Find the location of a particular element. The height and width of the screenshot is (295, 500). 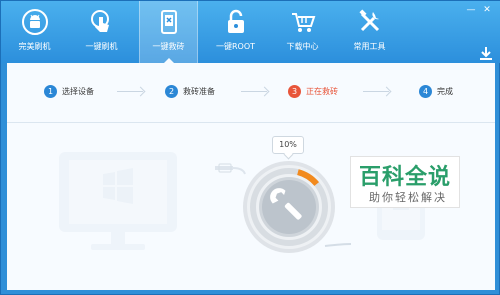

watermark-subtitle: 助你轻松解决 is located at coordinates (408, 197).